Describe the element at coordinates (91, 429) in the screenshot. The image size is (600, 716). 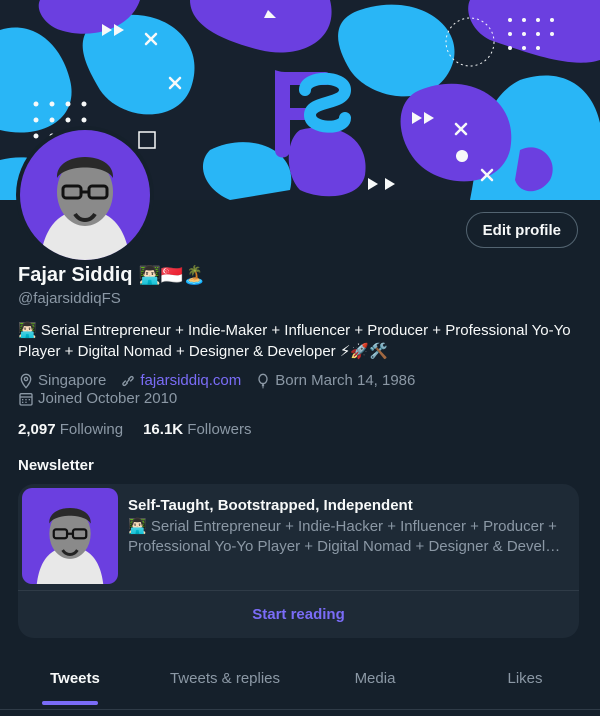
I see `following-label: Following` at that location.